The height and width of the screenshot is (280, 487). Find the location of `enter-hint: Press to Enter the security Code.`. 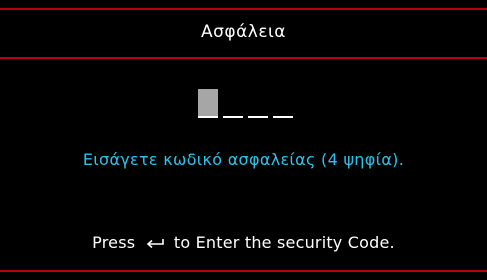

enter-hint: Press to Enter the security Code. is located at coordinates (243, 243).